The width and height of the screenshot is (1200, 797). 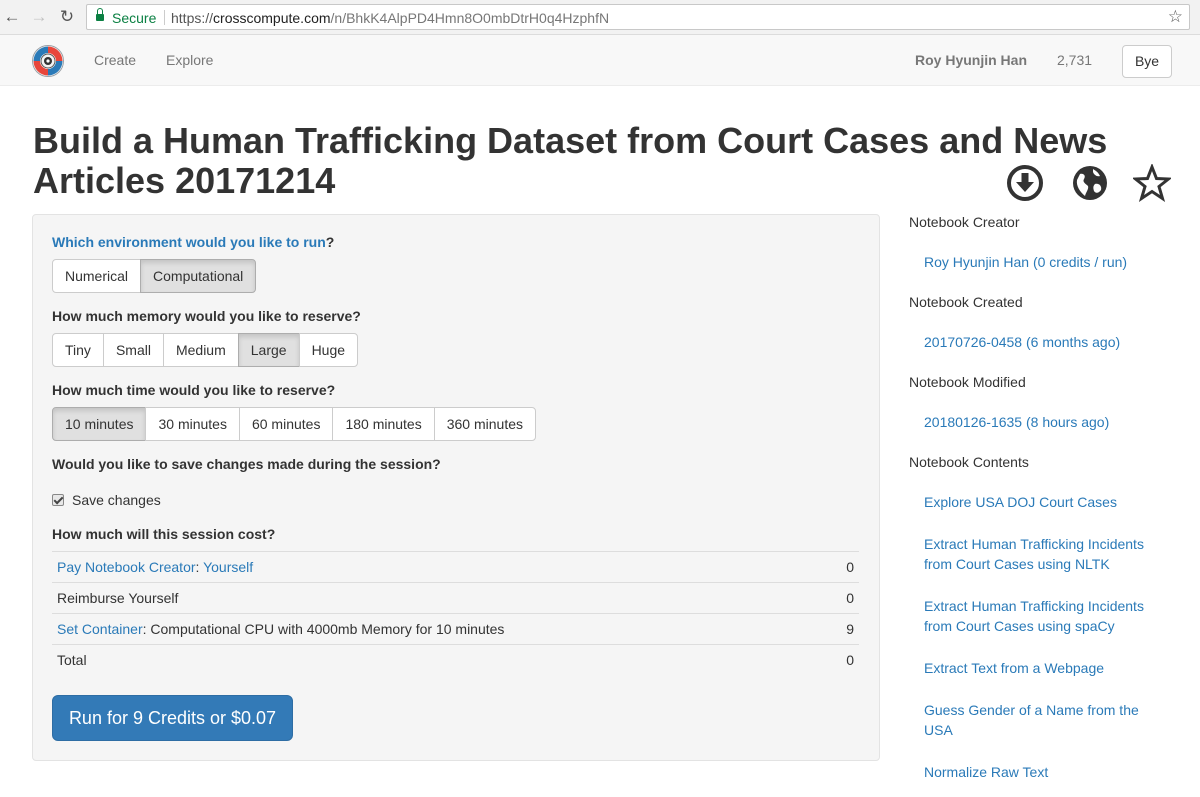 I want to click on memory-option-huge: Huge, so click(x=328, y=350).